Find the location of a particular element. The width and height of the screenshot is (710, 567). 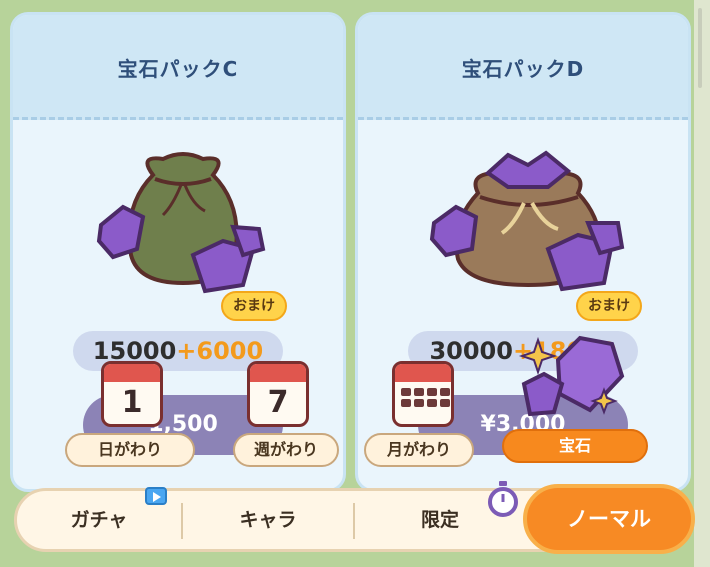

play-icon is located at coordinates (156, 496).